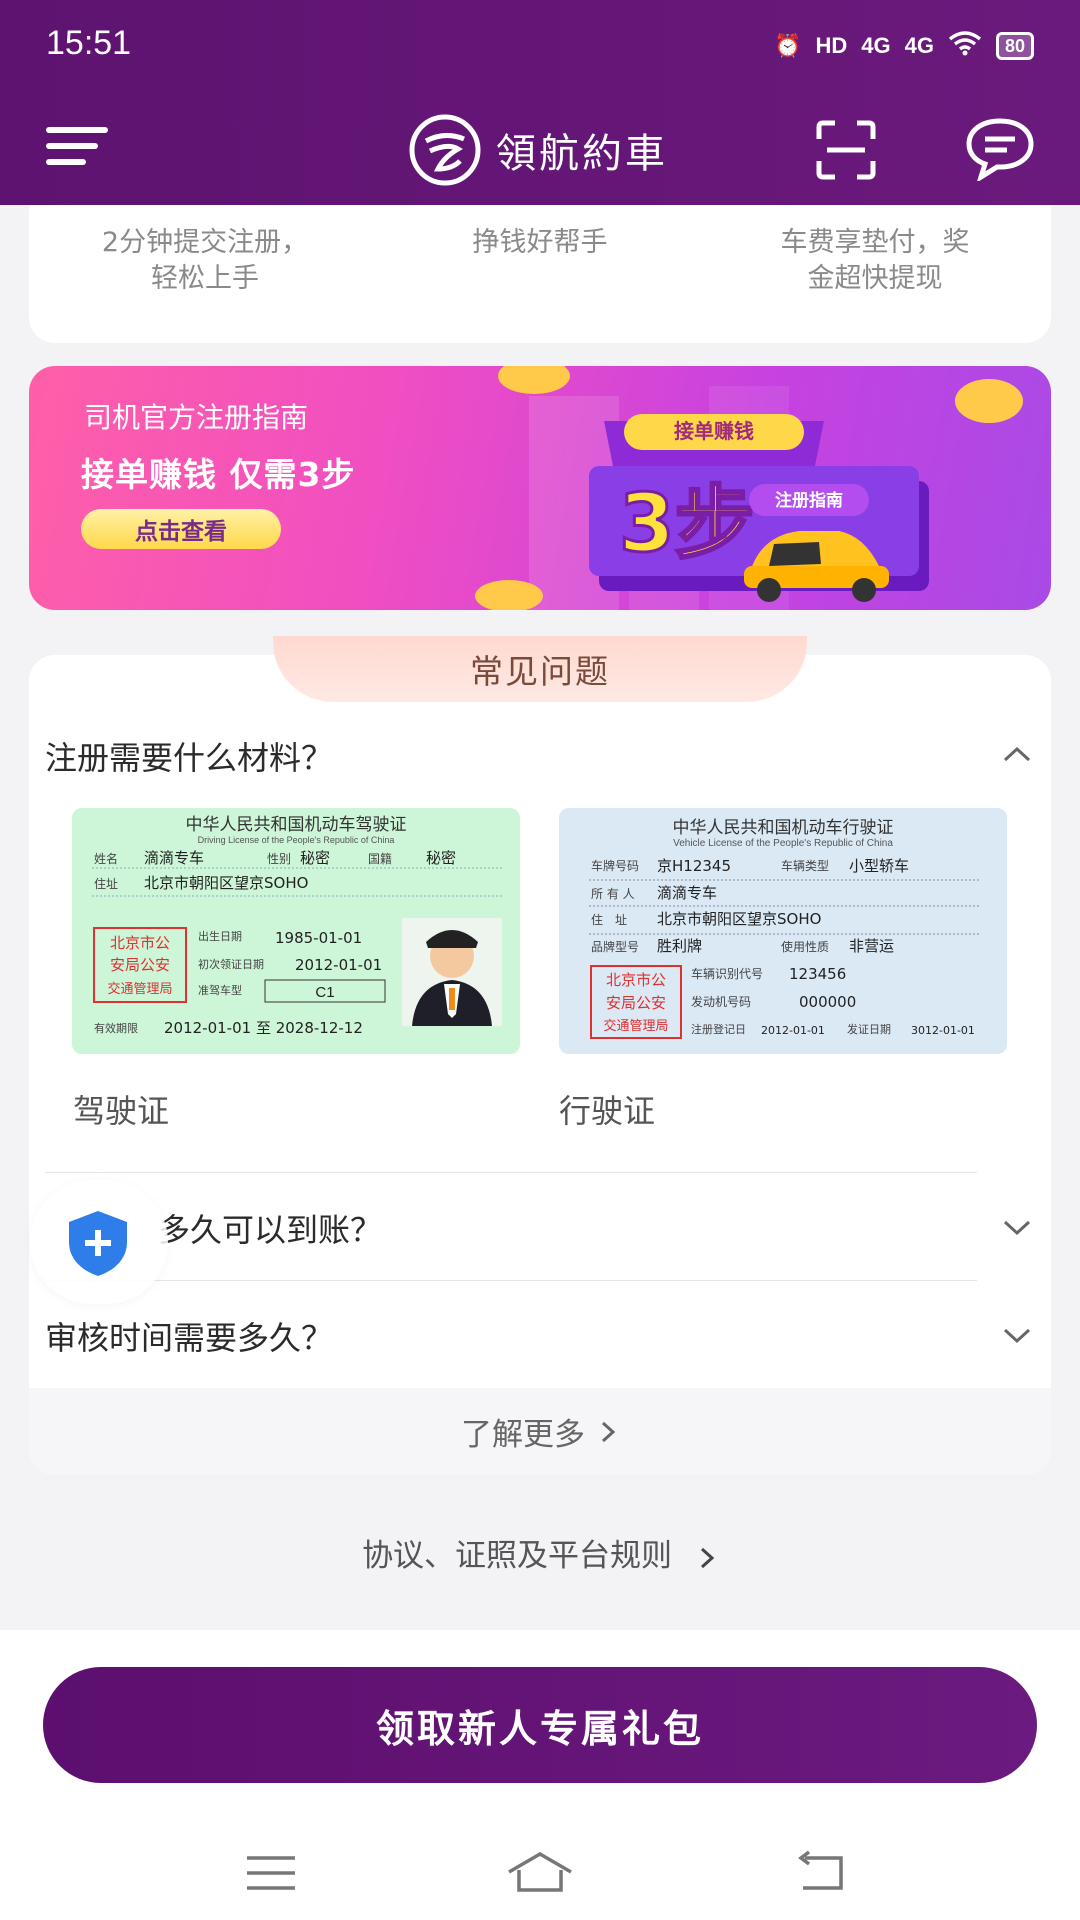  What do you see at coordinates (140, 943) in the screenshot?
I see `dl-stamp: 北京市公` at bounding box center [140, 943].